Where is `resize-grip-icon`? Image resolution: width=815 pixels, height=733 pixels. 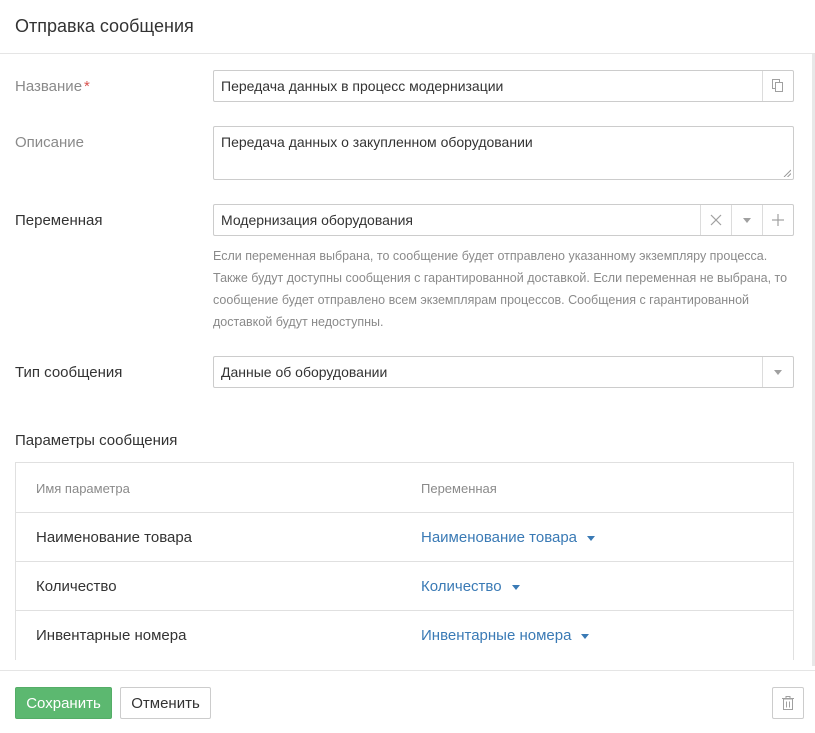
resize-grip-icon is located at coordinates (787, 173).